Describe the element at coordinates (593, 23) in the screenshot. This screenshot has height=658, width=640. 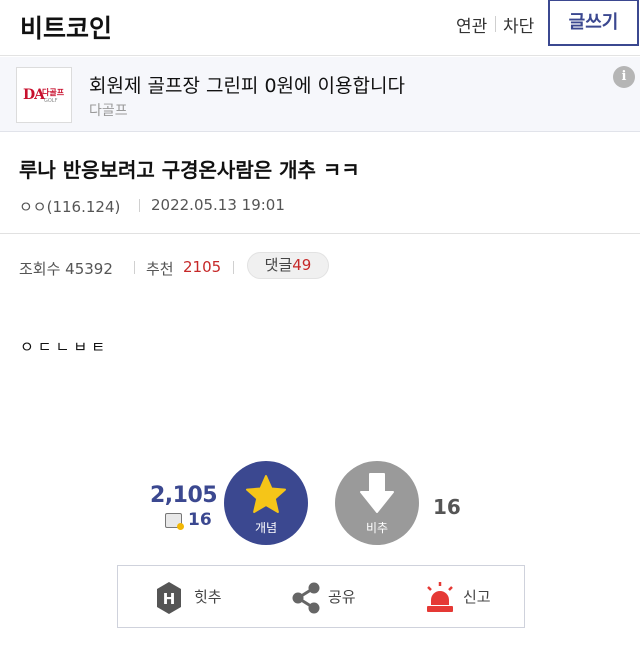
I see `write-button: 글쓰기` at that location.